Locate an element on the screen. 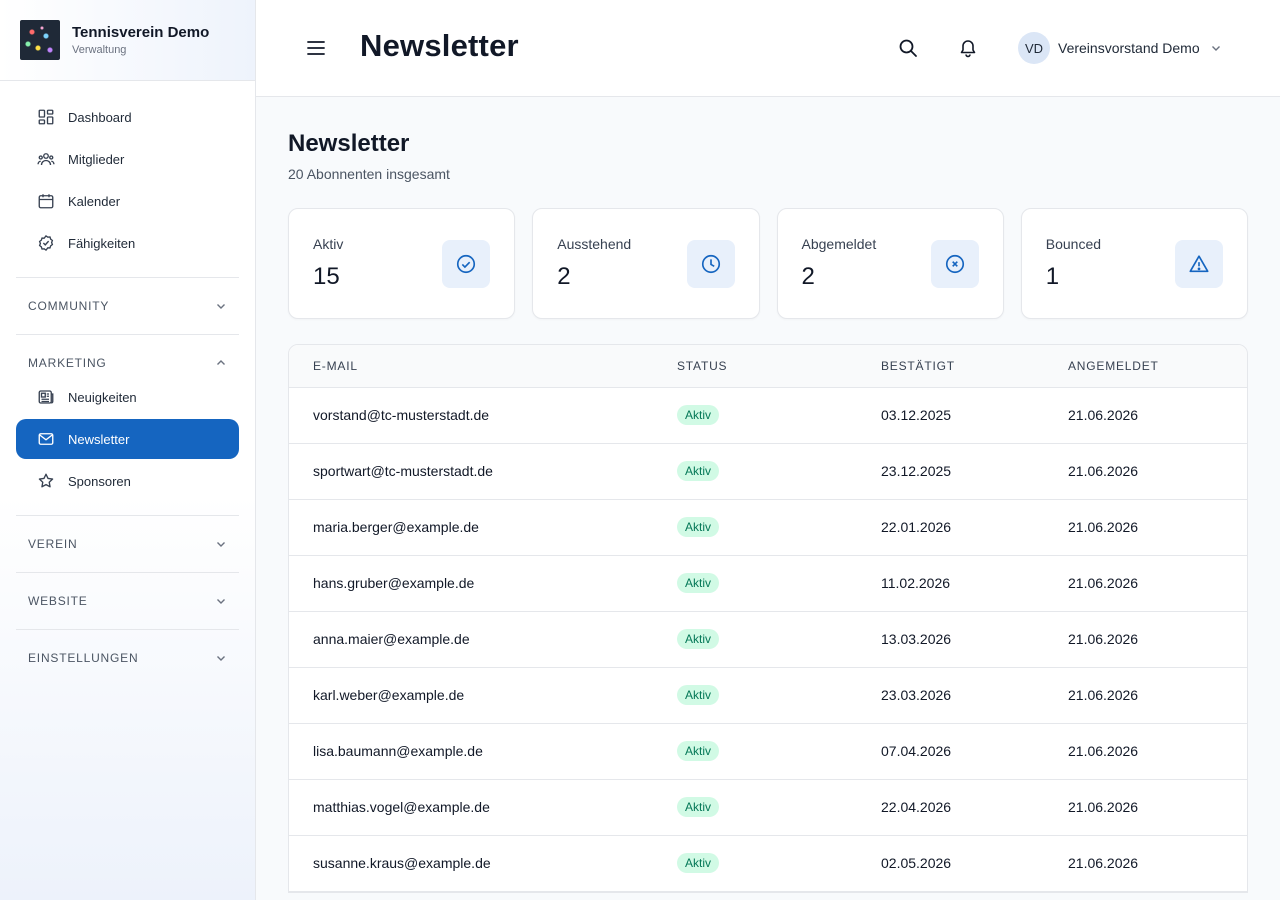 This screenshot has width=1280, height=900. sidebar-item-label: Kalender is located at coordinates (94, 201).